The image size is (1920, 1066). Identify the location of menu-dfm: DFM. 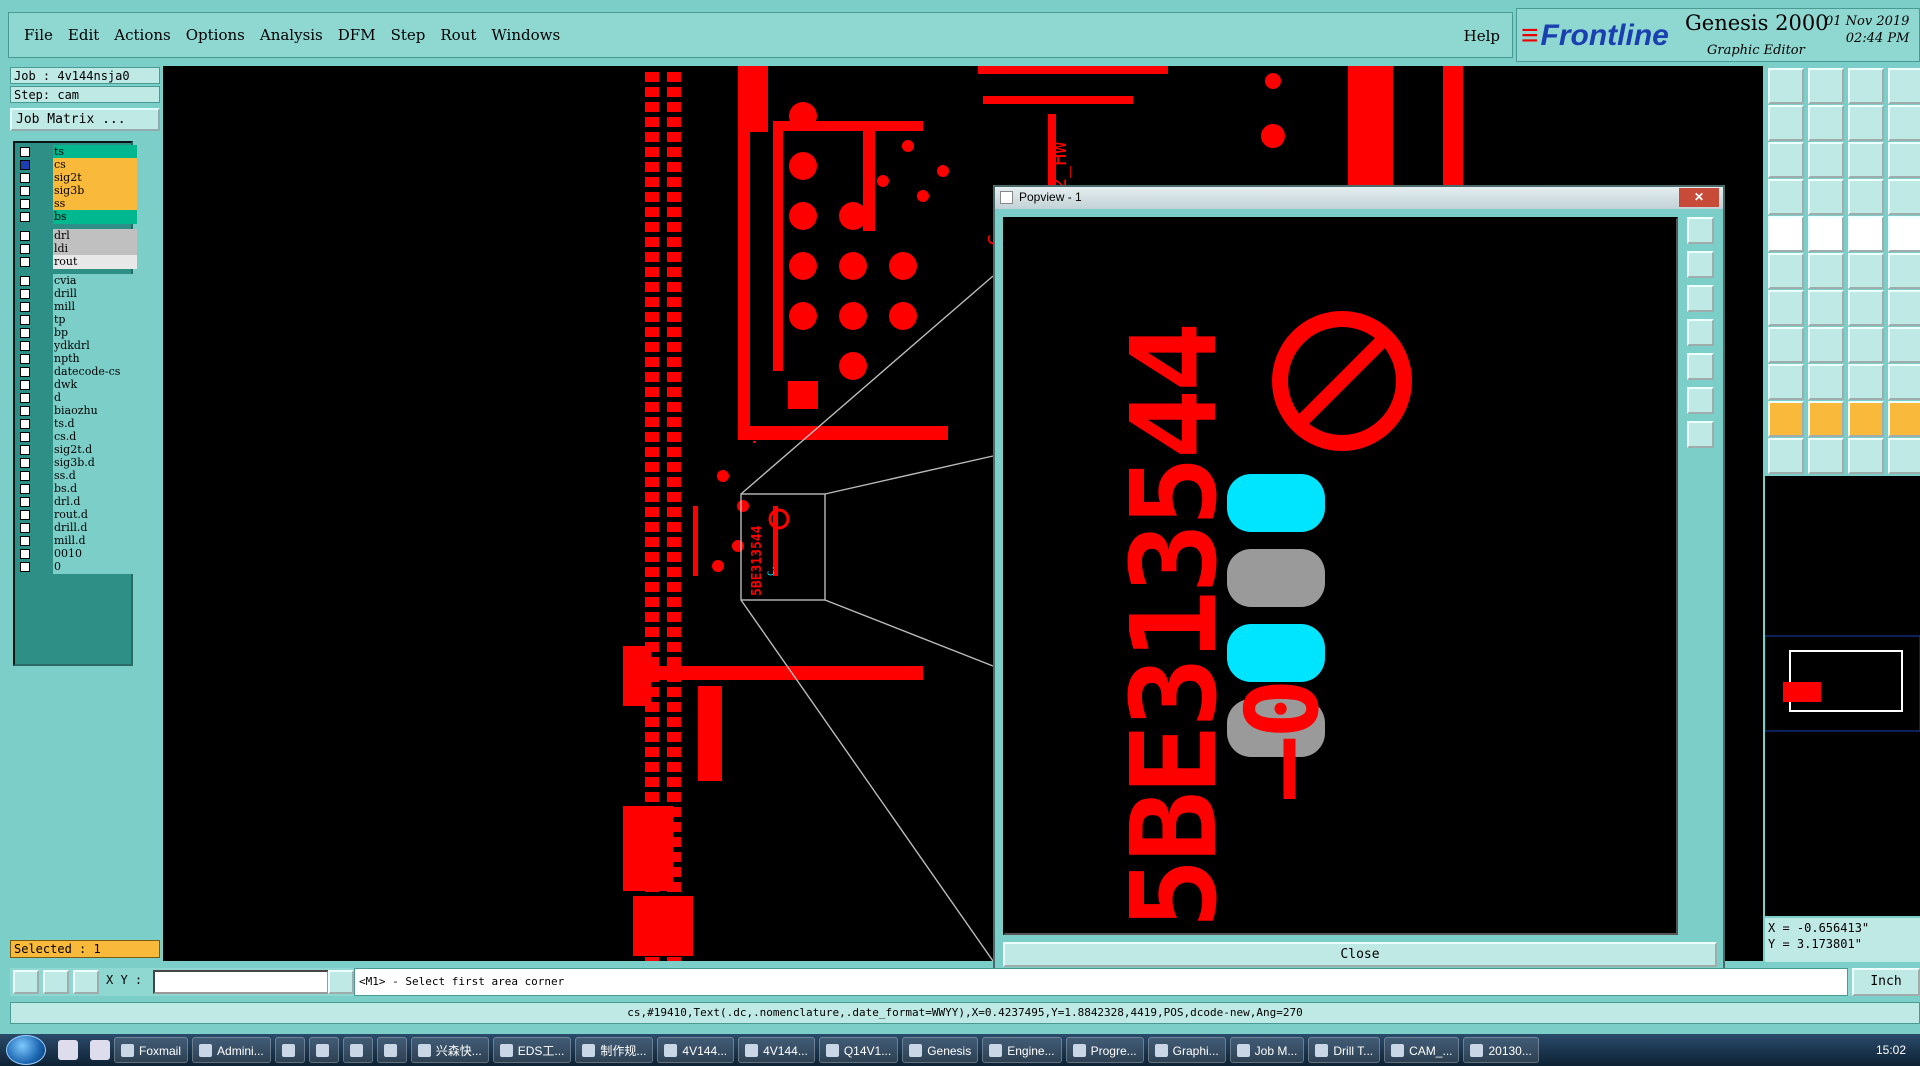
(357, 35).